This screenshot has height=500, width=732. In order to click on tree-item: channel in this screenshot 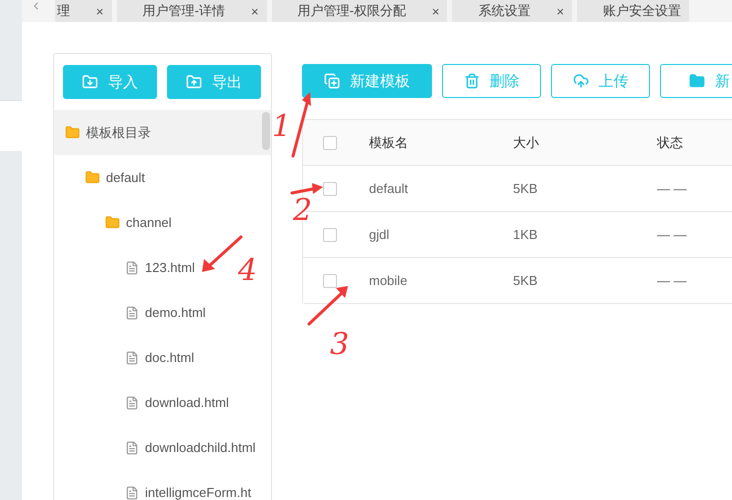, I will do `click(115, 222)`.